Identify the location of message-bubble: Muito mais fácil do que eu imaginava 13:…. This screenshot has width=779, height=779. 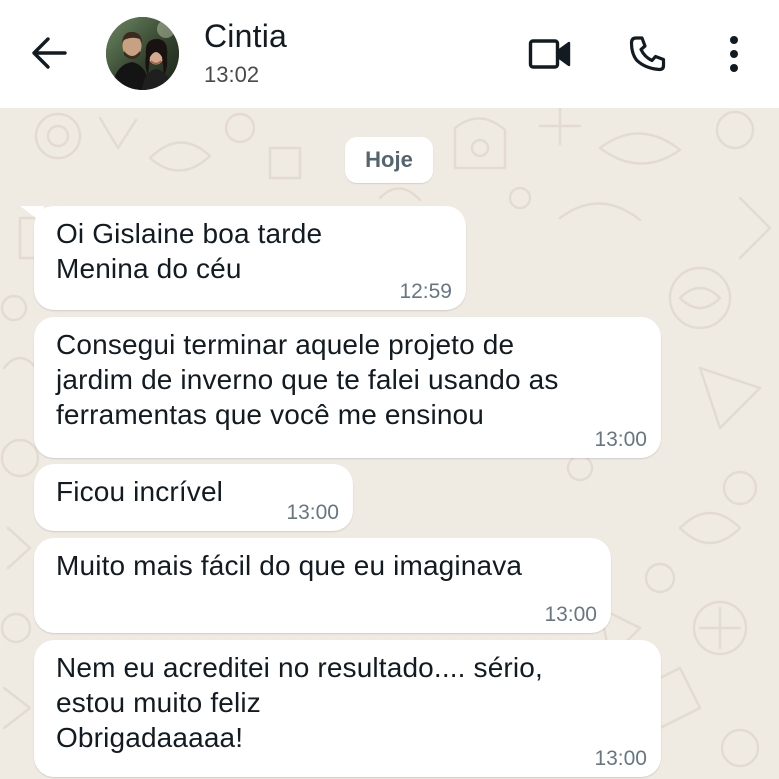
(322, 585).